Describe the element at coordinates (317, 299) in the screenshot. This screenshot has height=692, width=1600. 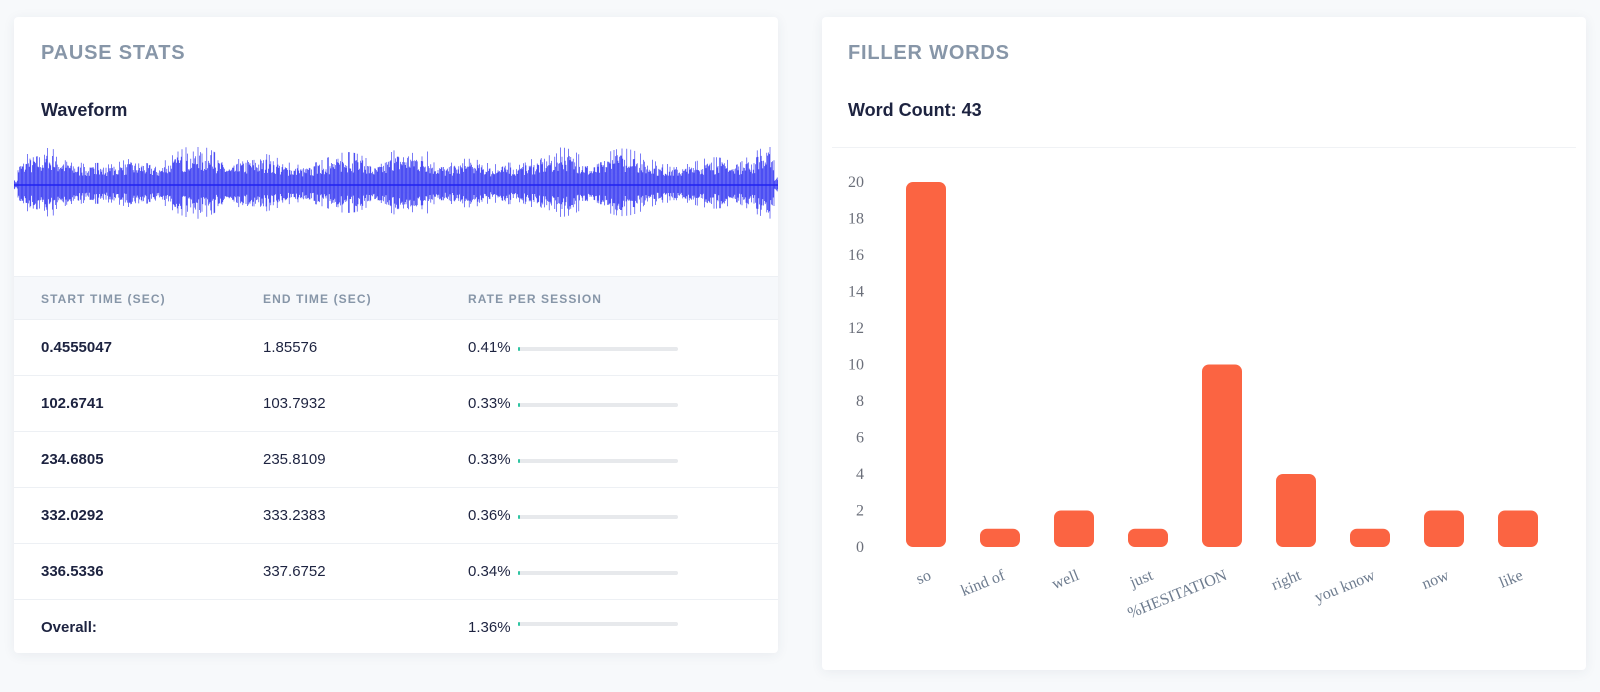
I see `column-header-end-time: END TIME (SEC)` at that location.